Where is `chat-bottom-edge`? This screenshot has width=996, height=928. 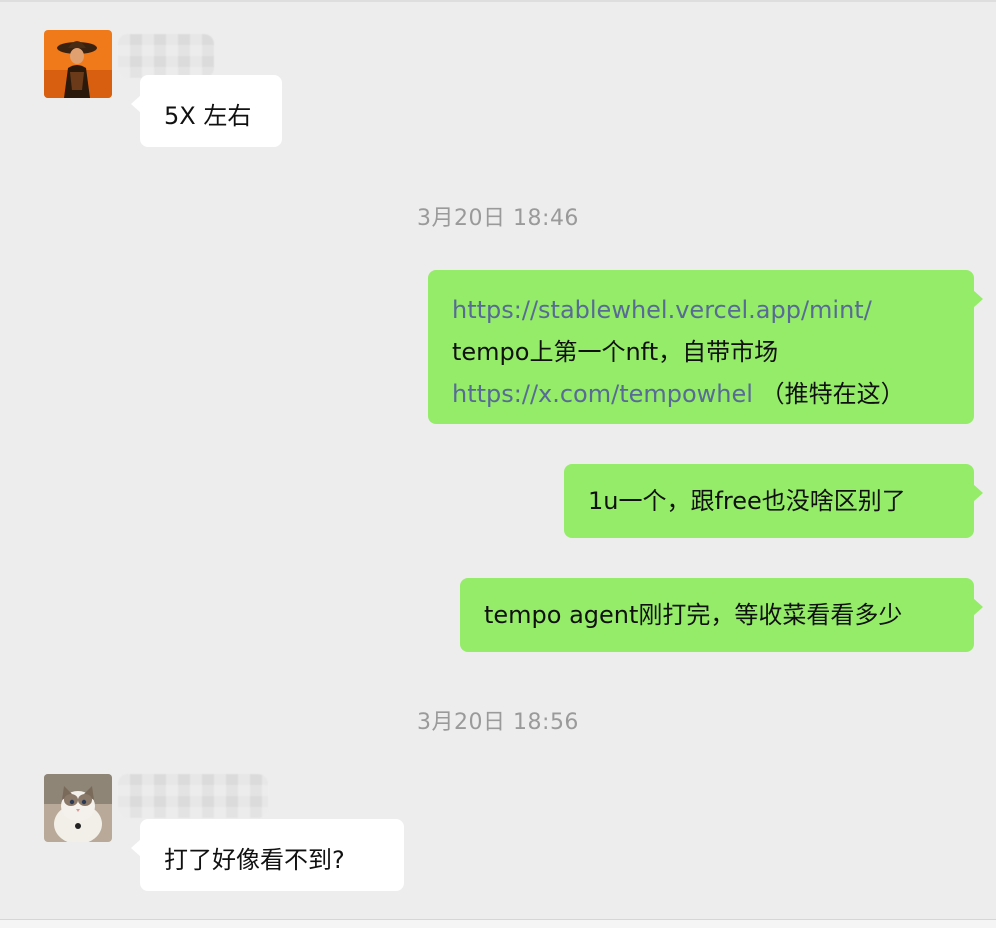 chat-bottom-edge is located at coordinates (498, 923).